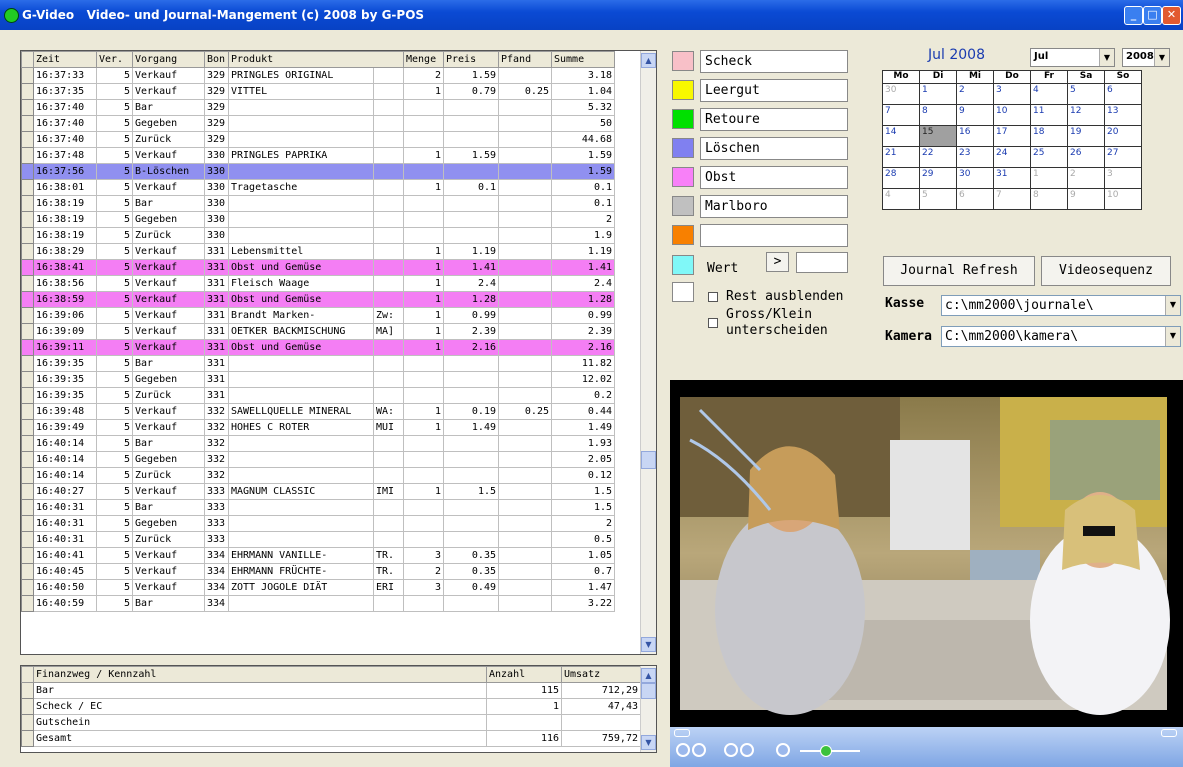 This screenshot has height=767, width=1183. What do you see at coordinates (1123, 115) in the screenshot?
I see `calendar-day: 13` at bounding box center [1123, 115].